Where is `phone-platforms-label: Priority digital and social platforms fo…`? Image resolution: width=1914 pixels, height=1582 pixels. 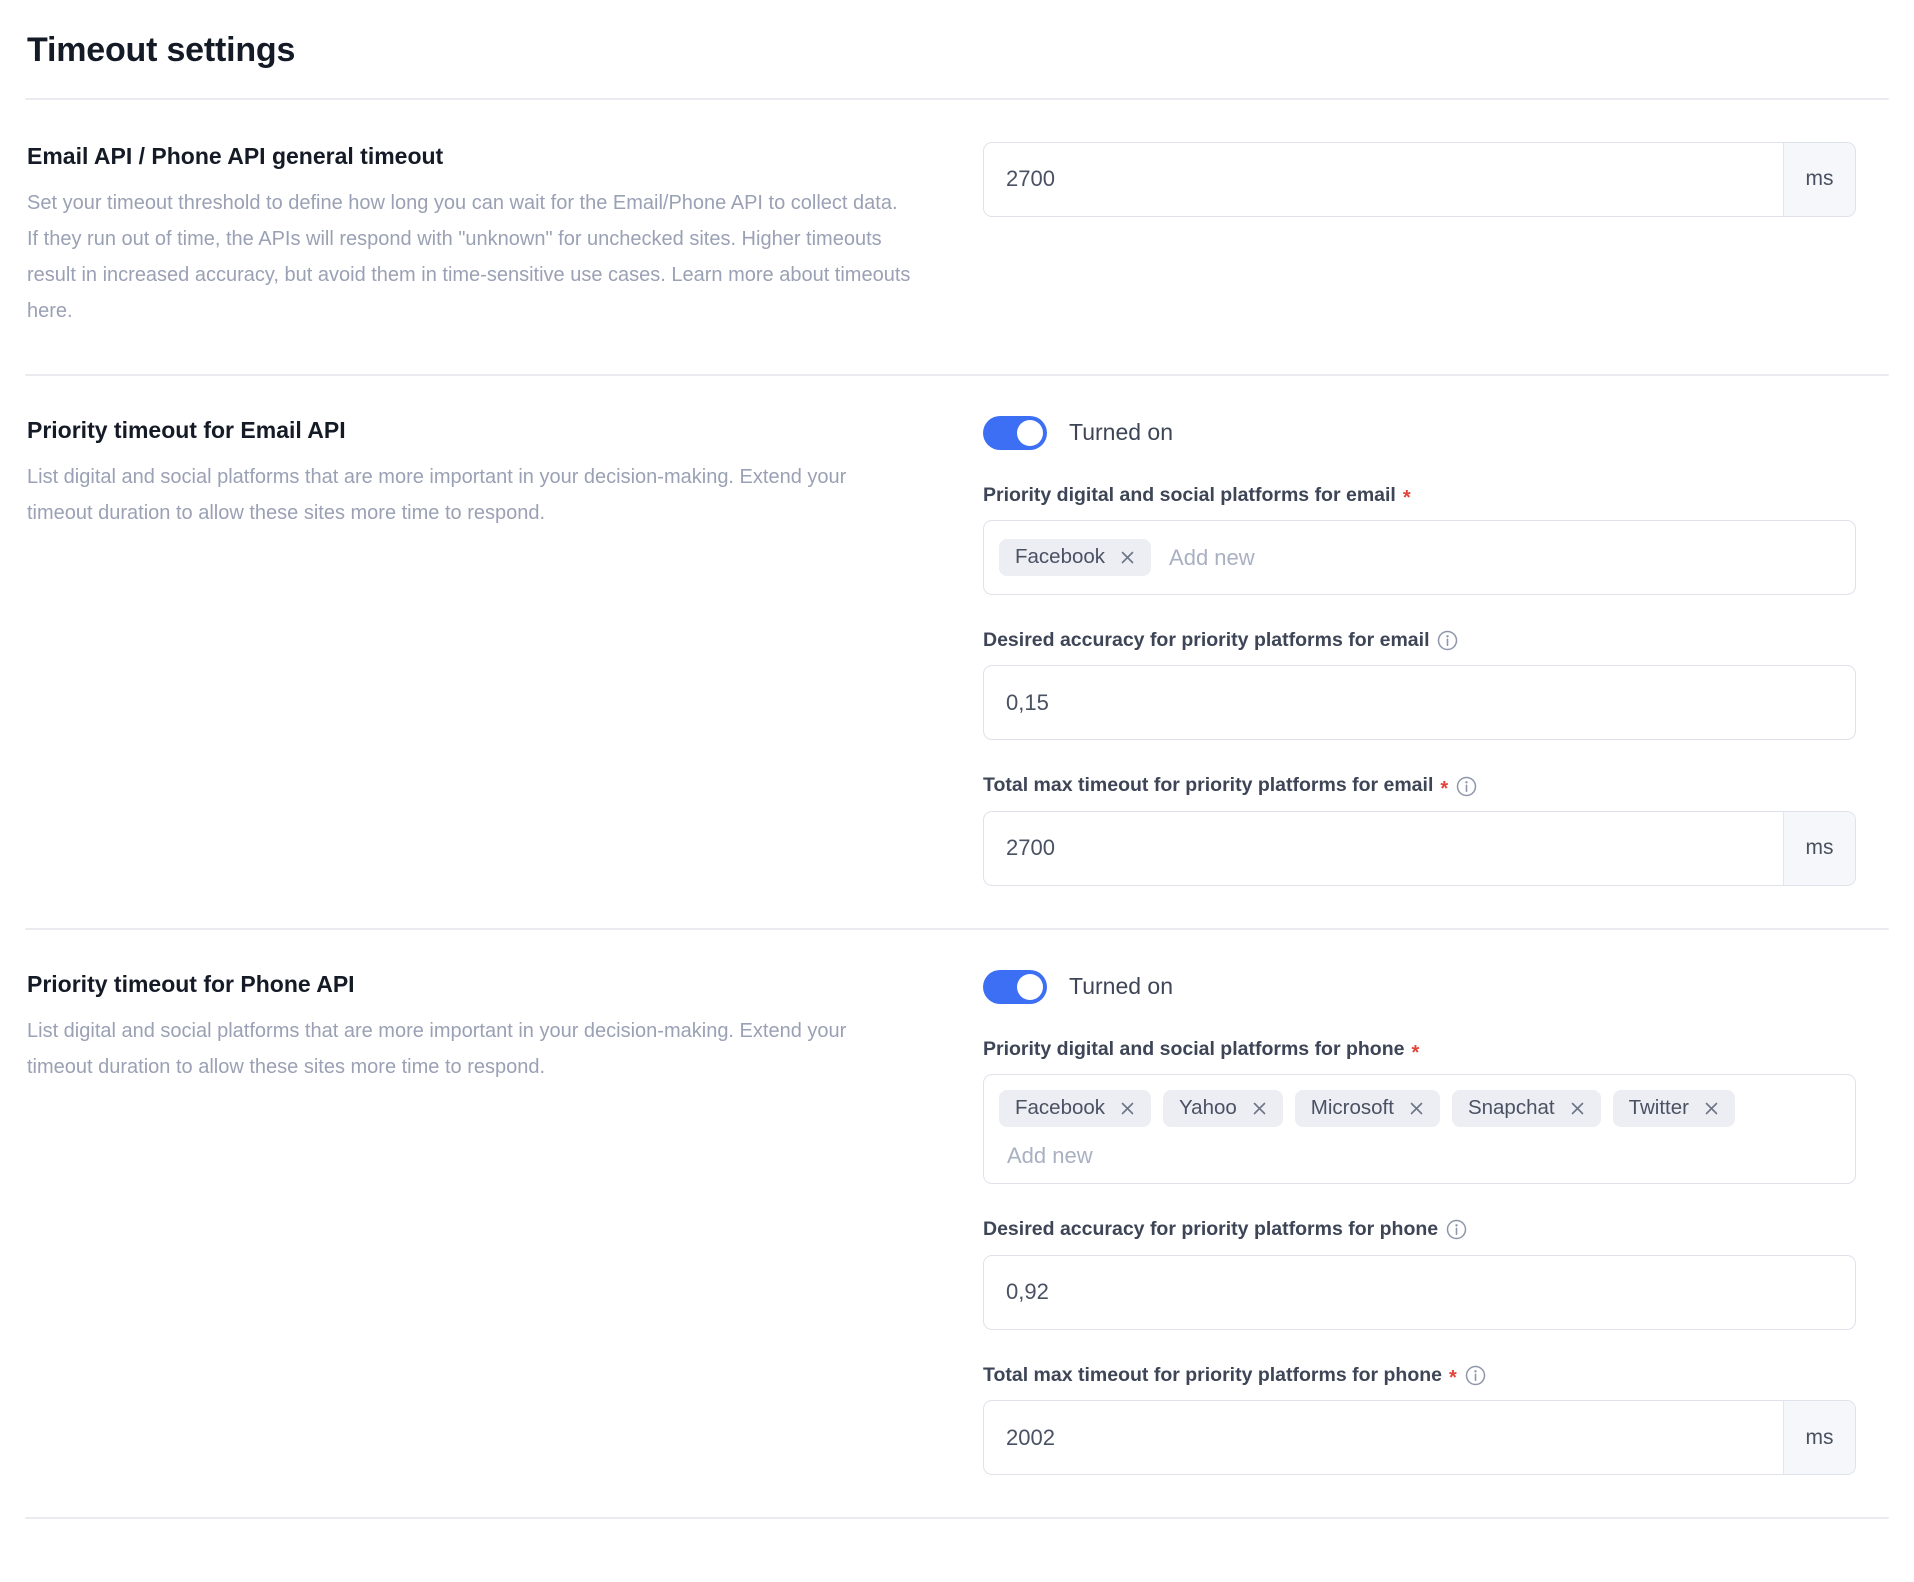 phone-platforms-label: Priority digital and social platforms fo… is located at coordinates (1194, 1048).